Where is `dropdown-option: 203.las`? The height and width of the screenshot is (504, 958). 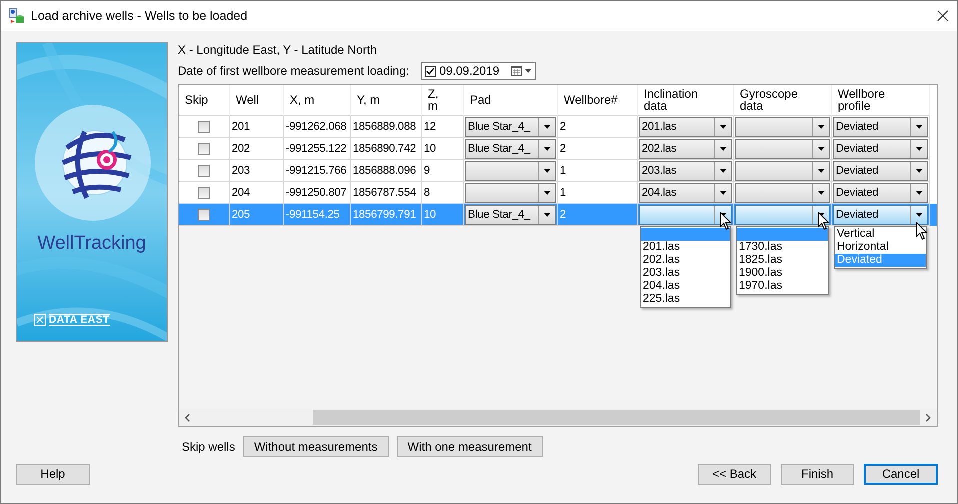 dropdown-option: 203.las is located at coordinates (685, 273).